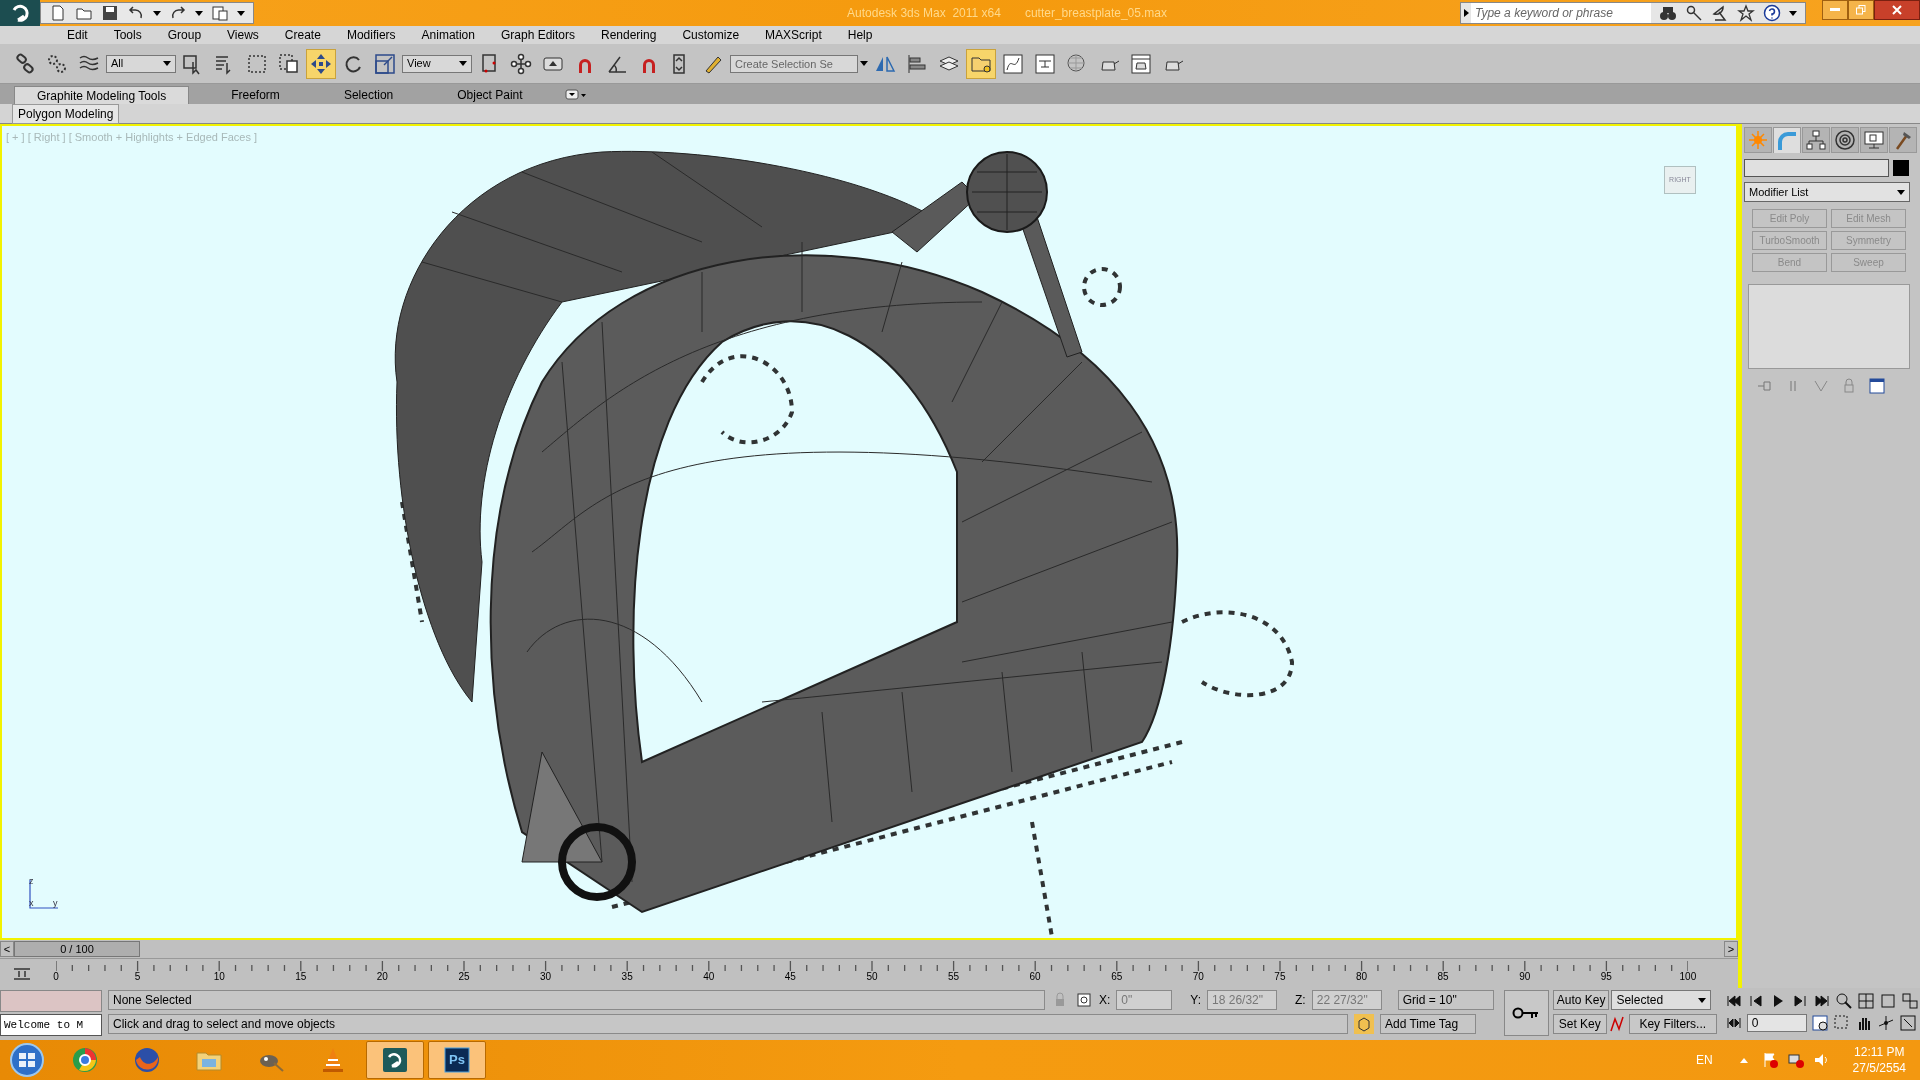 The width and height of the screenshot is (1920, 1080). Describe the element at coordinates (953, 977) in the screenshot. I see `frame-number: 55` at that location.